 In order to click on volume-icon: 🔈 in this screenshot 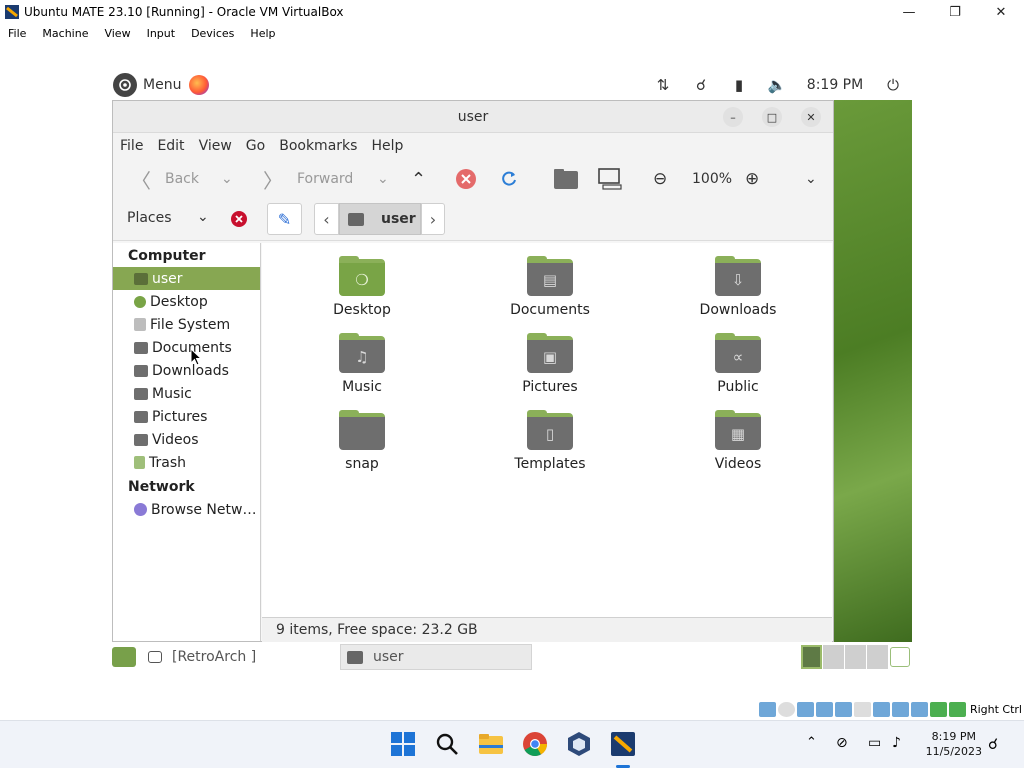, I will do `click(777, 85)`.